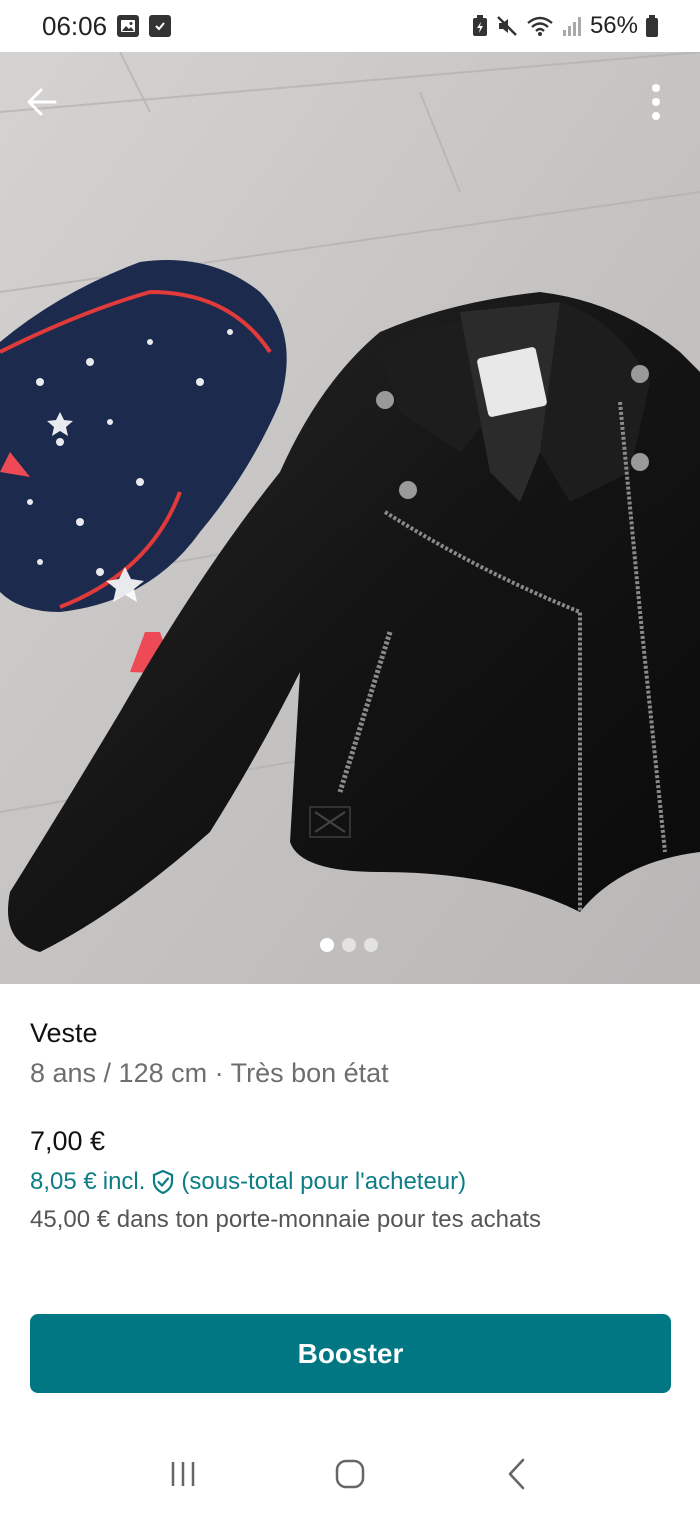 The image size is (700, 1517). What do you see at coordinates (64, 1033) in the screenshot?
I see `item-title: Veste` at bounding box center [64, 1033].